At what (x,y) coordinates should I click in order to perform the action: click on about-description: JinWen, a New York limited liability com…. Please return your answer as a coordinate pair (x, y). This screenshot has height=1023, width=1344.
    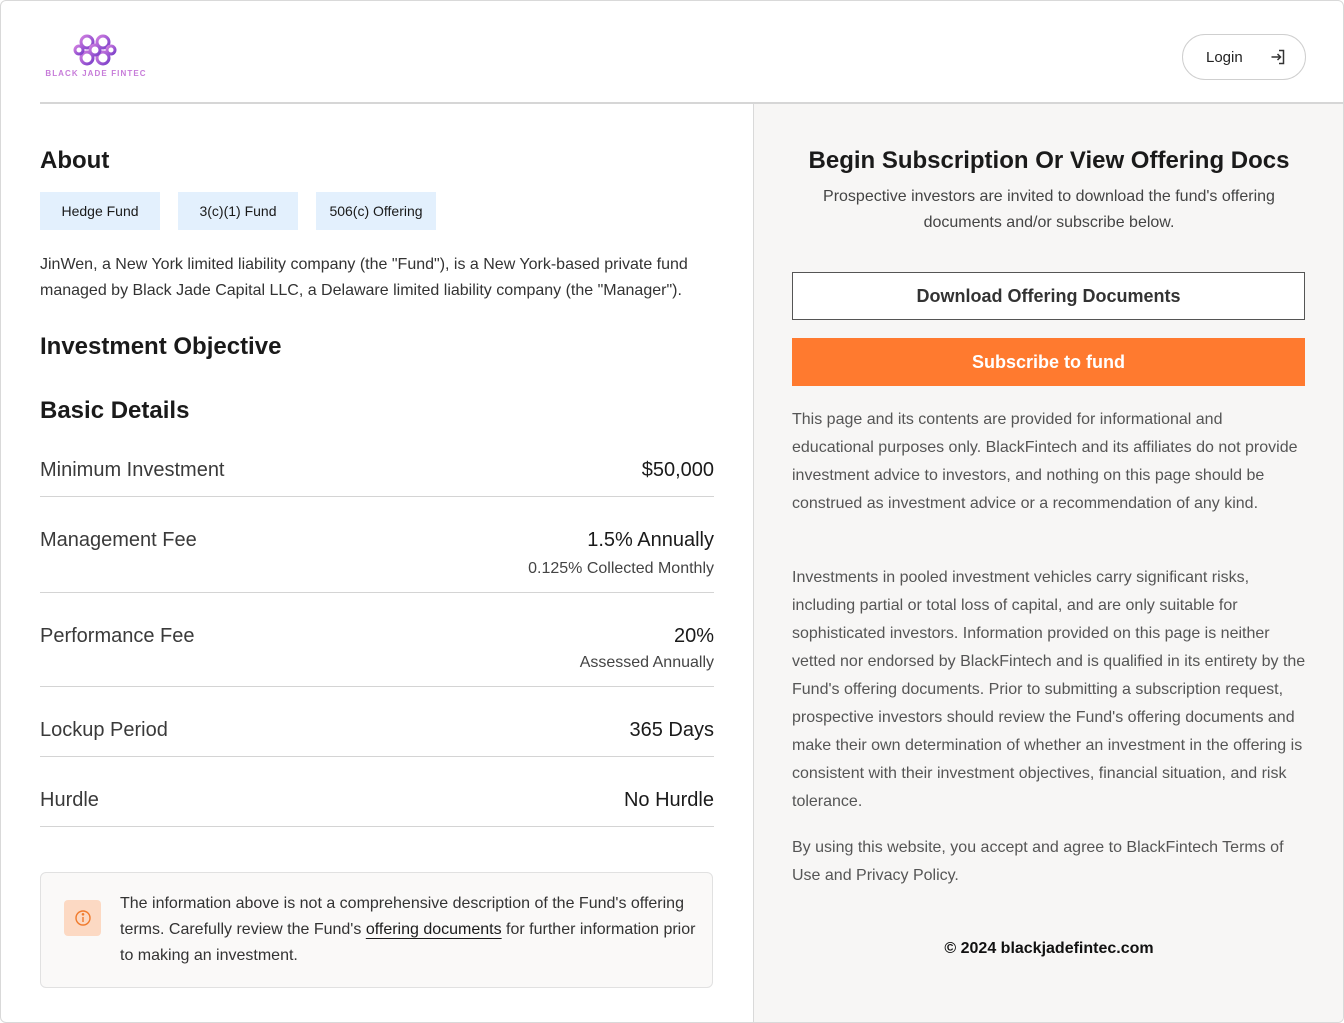
    Looking at the image, I should click on (364, 277).